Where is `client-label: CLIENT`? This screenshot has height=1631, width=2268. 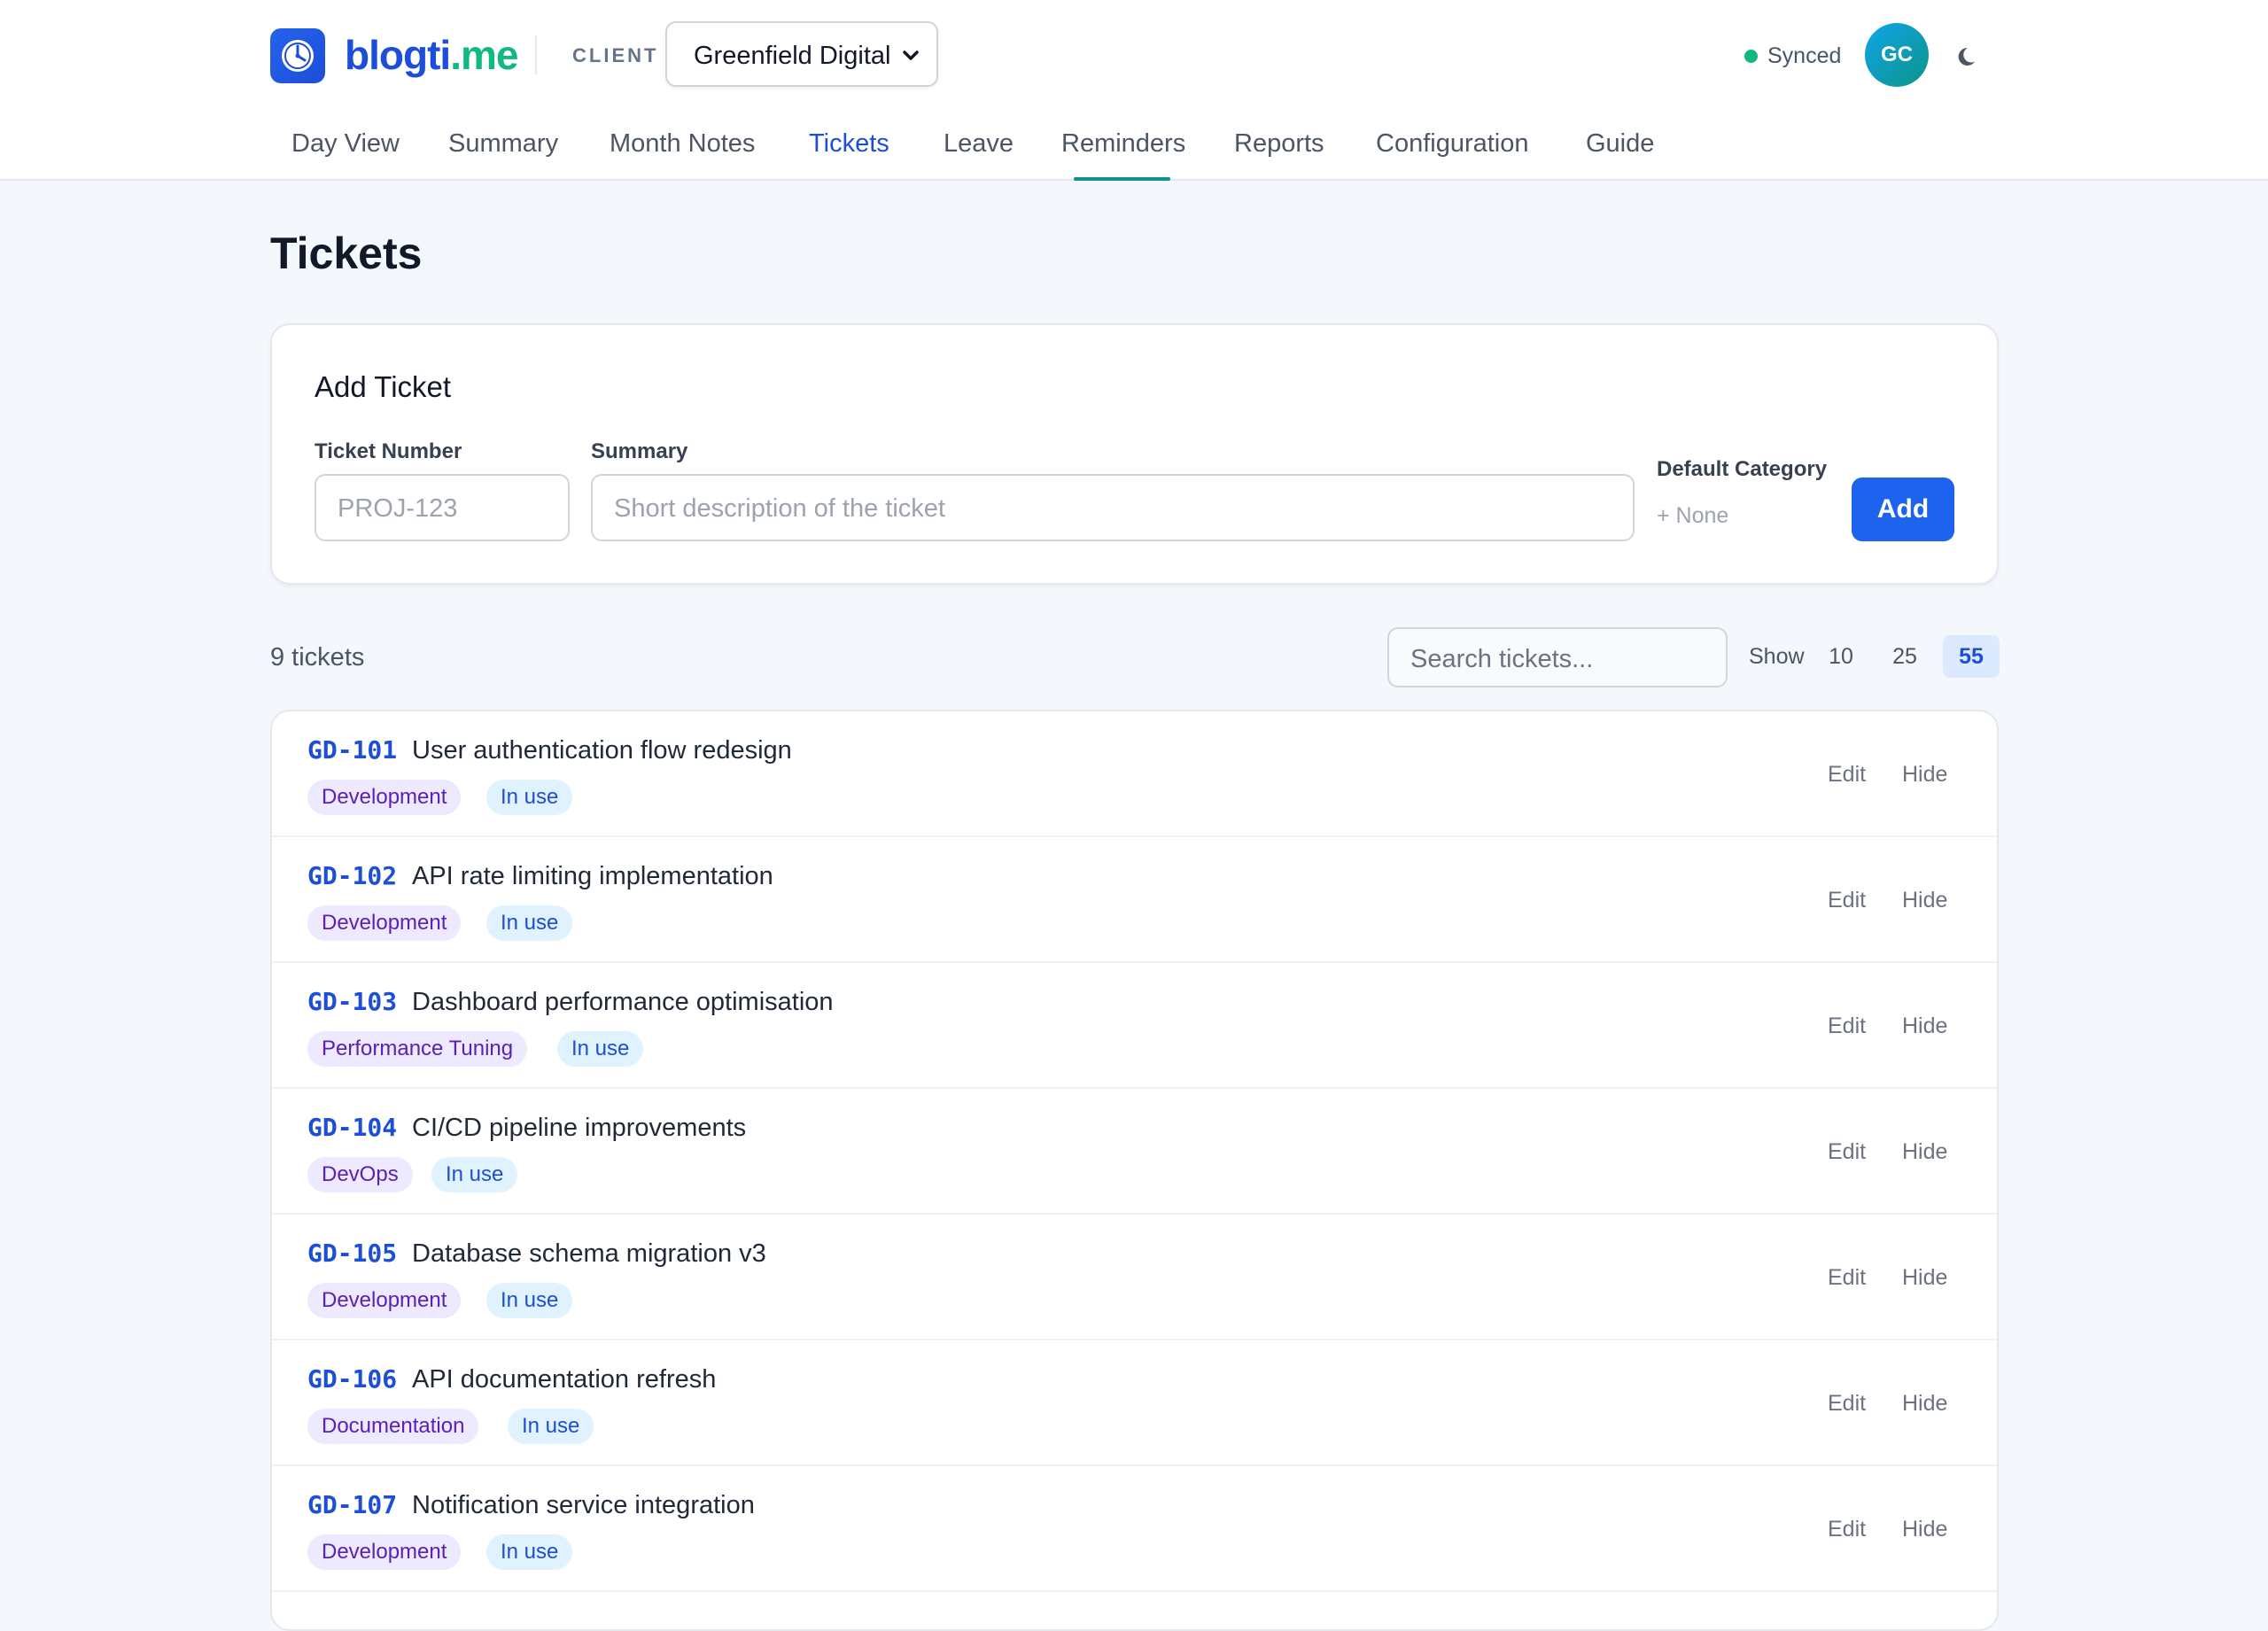
client-label: CLIENT is located at coordinates (615, 55).